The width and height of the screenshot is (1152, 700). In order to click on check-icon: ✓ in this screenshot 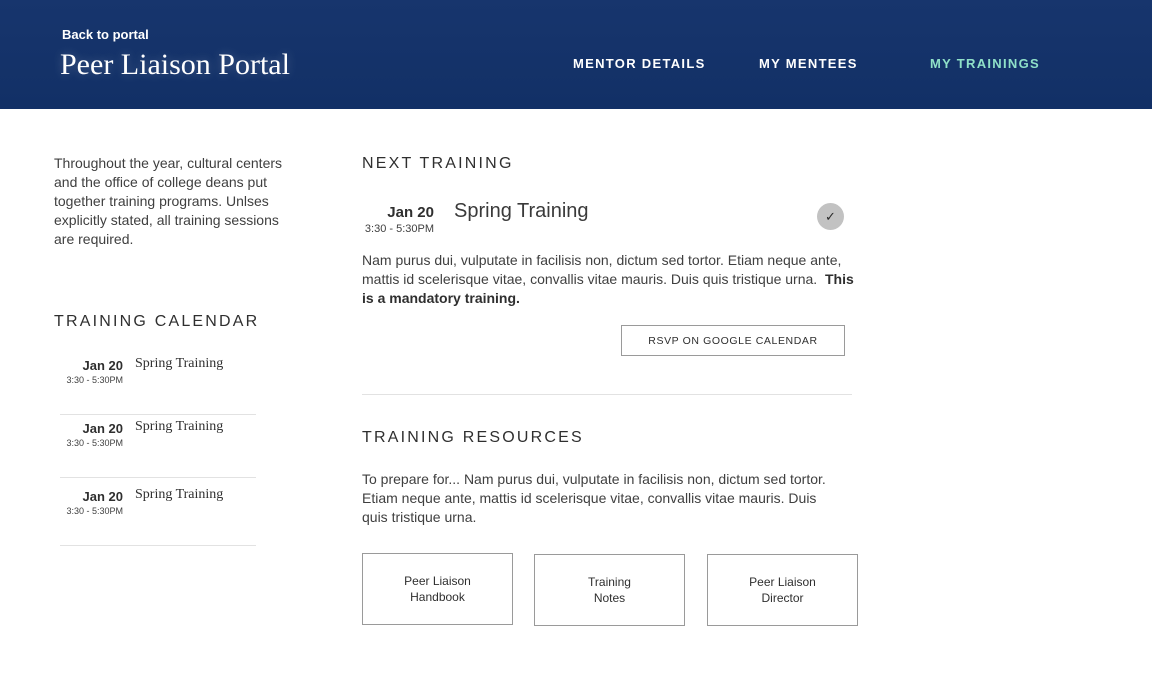, I will do `click(830, 216)`.